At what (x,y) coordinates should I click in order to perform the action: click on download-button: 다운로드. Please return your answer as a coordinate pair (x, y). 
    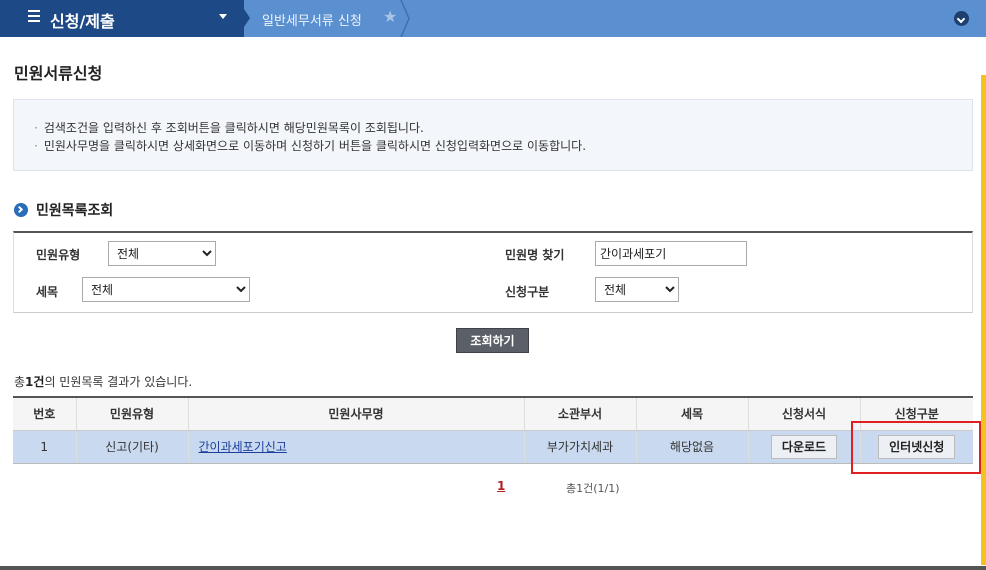
    Looking at the image, I should click on (804, 446).